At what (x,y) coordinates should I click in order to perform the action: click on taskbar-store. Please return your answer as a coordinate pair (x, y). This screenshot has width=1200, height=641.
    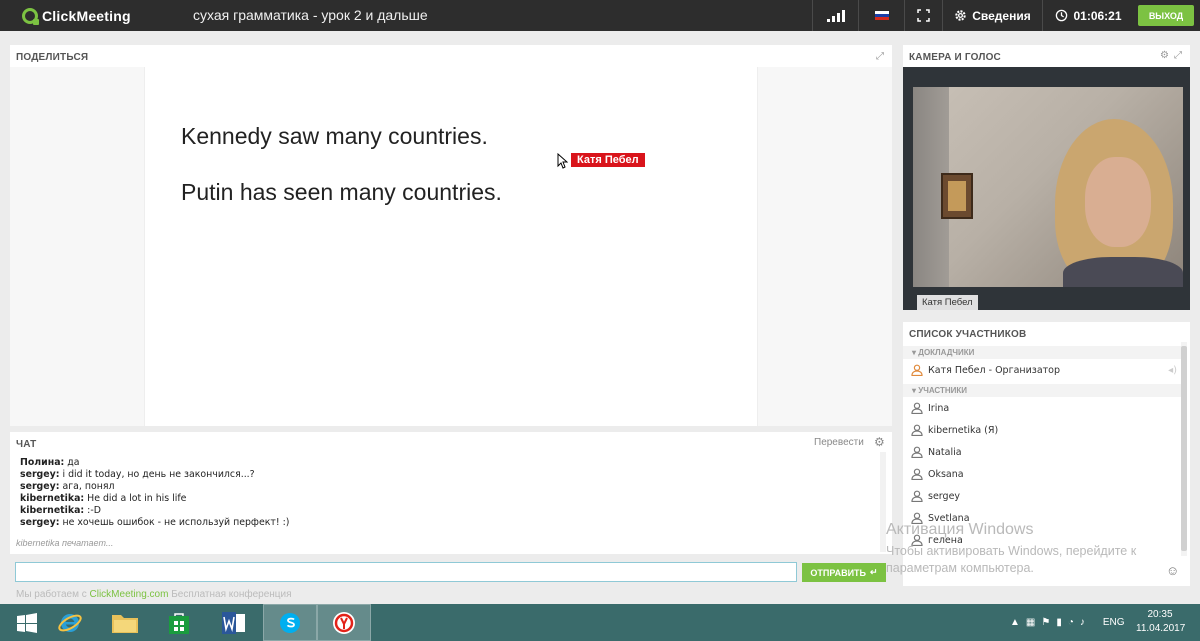
    Looking at the image, I should click on (179, 622).